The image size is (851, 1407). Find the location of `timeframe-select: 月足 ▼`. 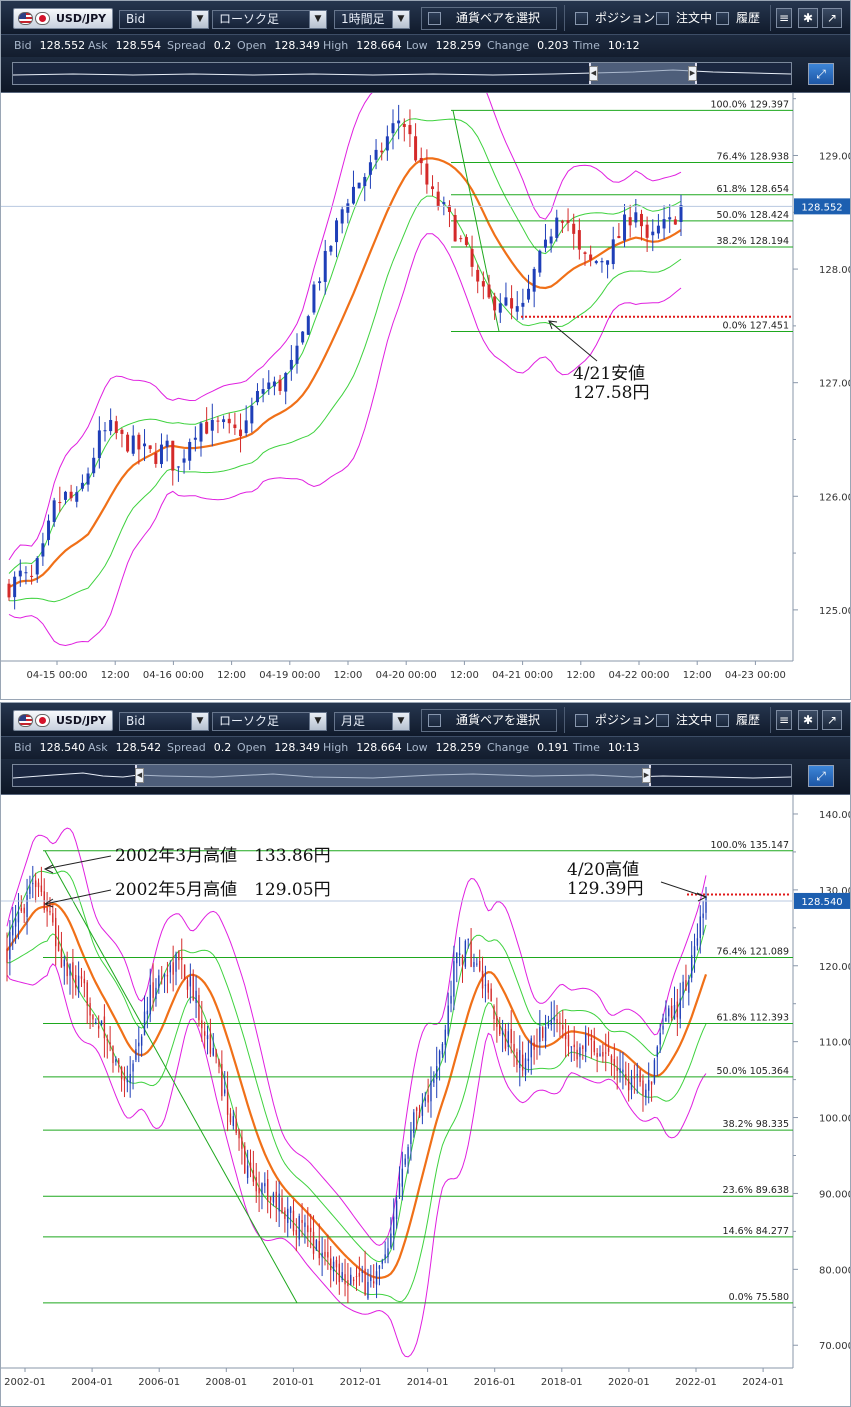

timeframe-select: 月足 ▼ is located at coordinates (372, 721).